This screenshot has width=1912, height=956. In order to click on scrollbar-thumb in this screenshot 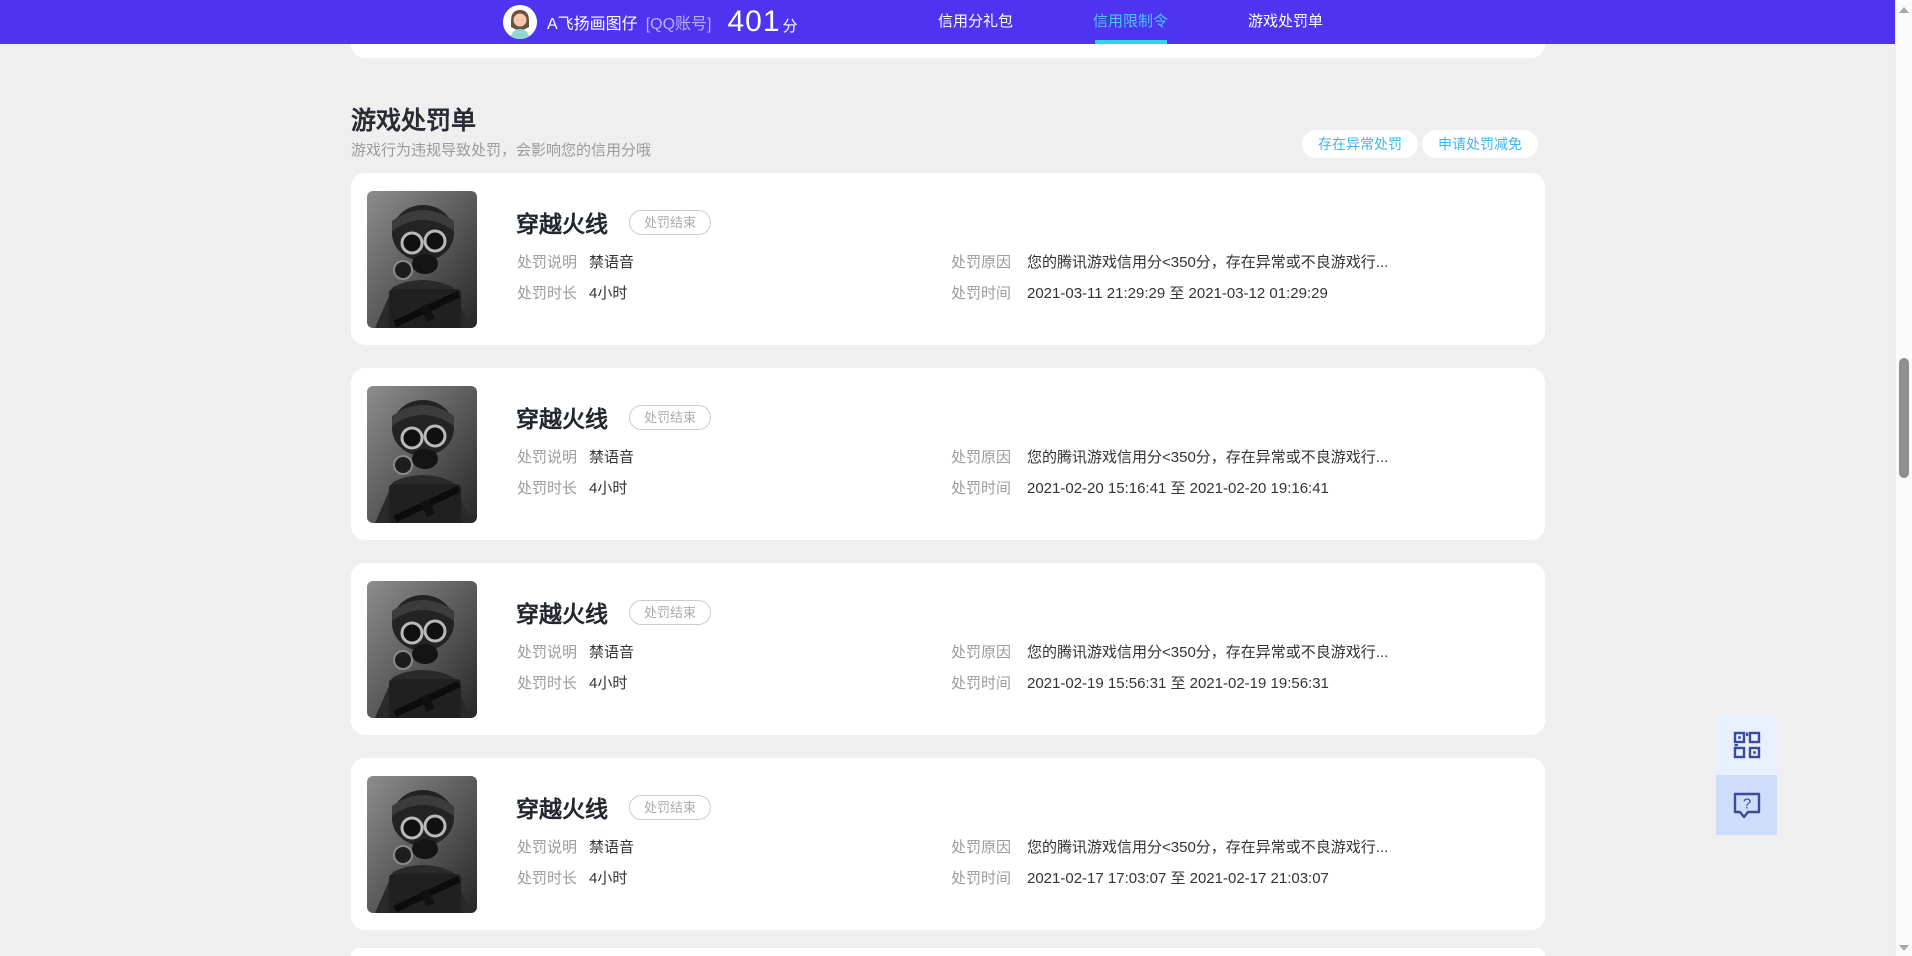, I will do `click(1904, 418)`.